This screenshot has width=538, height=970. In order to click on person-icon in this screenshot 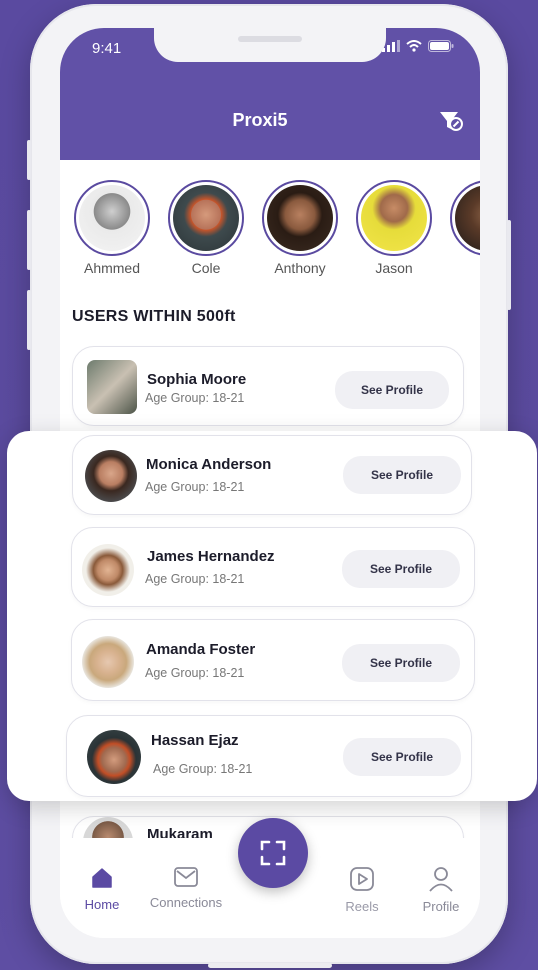, I will do `click(441, 879)`.